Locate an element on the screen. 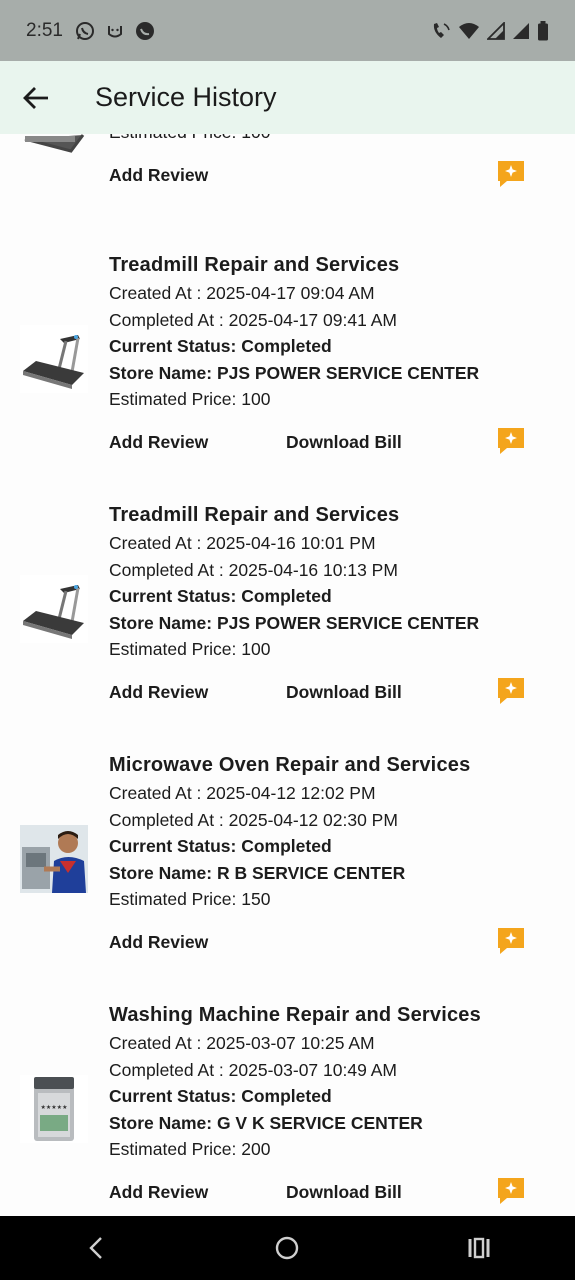 The image size is (575, 1280). whatsapp-icon is located at coordinates (84, 30).